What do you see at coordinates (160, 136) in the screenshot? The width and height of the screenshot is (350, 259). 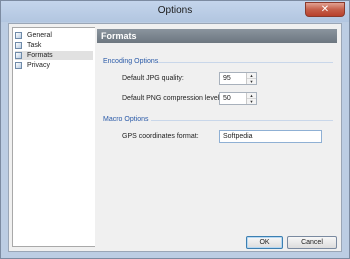 I see `gps-format-label: GPS coordinates format:` at bounding box center [160, 136].